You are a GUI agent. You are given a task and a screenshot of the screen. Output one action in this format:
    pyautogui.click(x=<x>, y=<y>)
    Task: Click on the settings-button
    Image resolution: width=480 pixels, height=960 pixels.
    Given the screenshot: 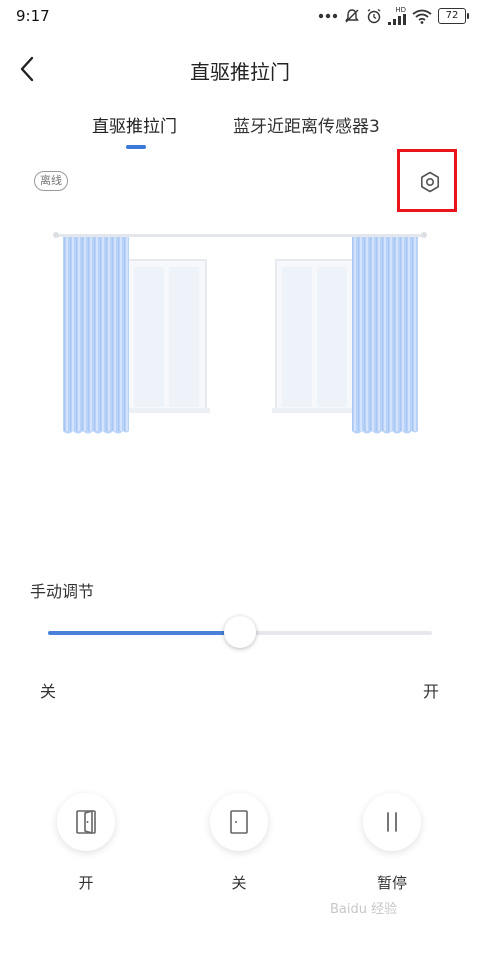 What is the action you would take?
    pyautogui.click(x=430, y=182)
    